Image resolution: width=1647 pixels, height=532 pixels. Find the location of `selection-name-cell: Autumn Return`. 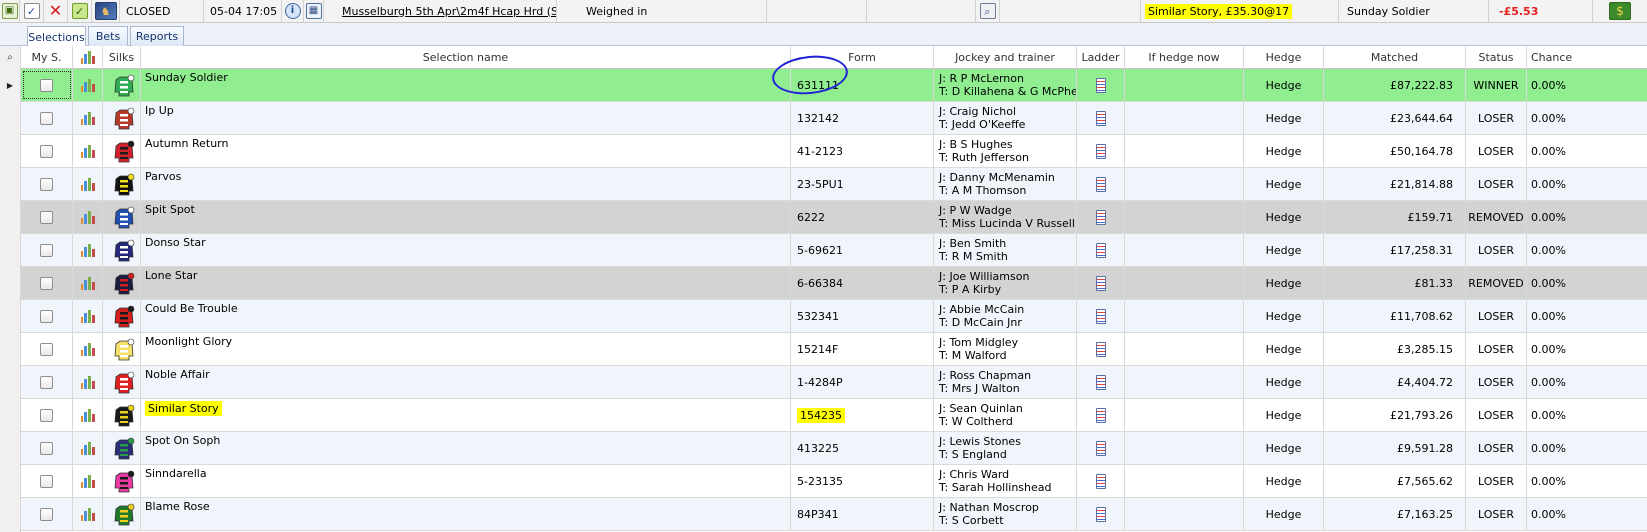

selection-name-cell: Autumn Return is located at coordinates (466, 151).